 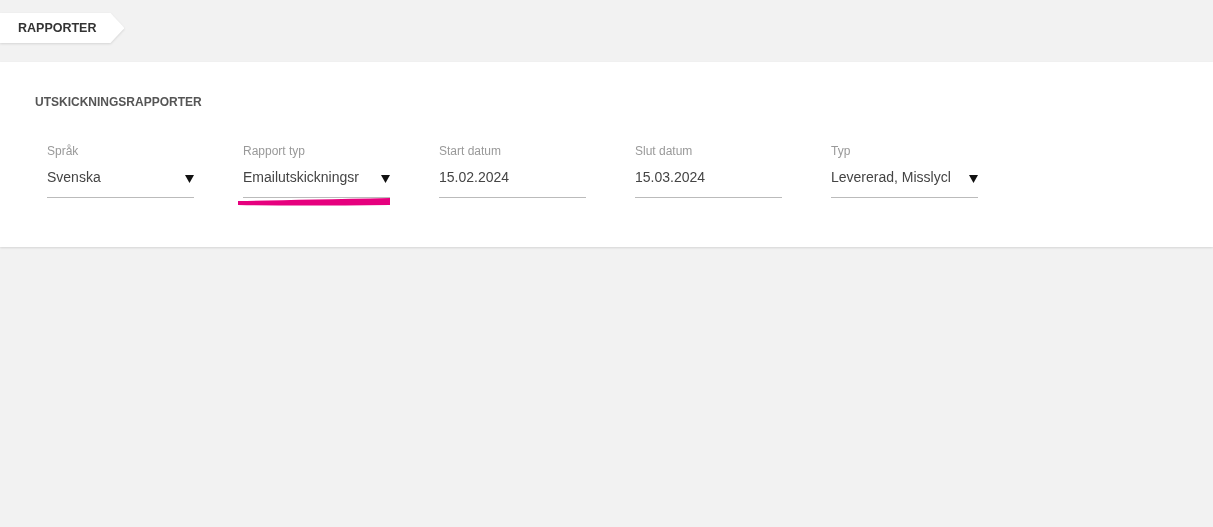 What do you see at coordinates (841, 151) in the screenshot?
I see `field-label: Typ` at bounding box center [841, 151].